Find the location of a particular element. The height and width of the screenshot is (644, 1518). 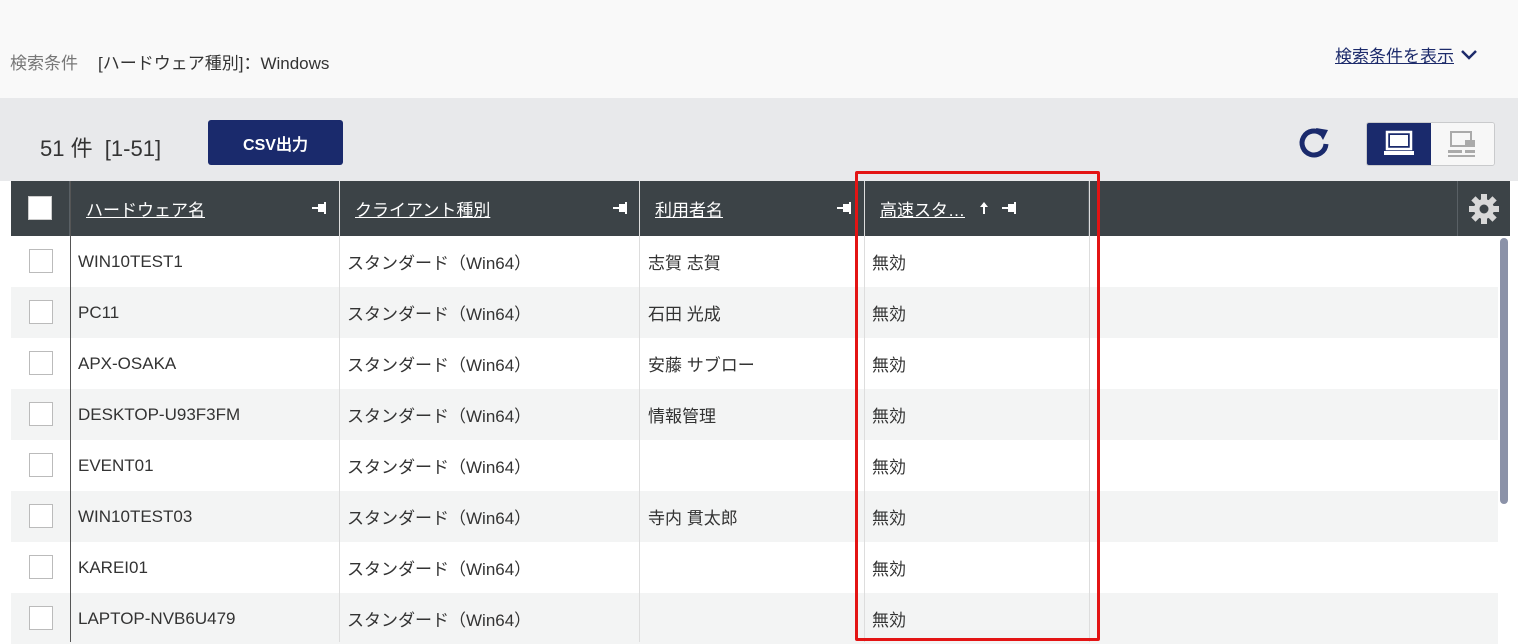

table-row: WIN10TEST03 スタンダード（Win64） 寺内 貫太郎 無効 is located at coordinates (754, 516).